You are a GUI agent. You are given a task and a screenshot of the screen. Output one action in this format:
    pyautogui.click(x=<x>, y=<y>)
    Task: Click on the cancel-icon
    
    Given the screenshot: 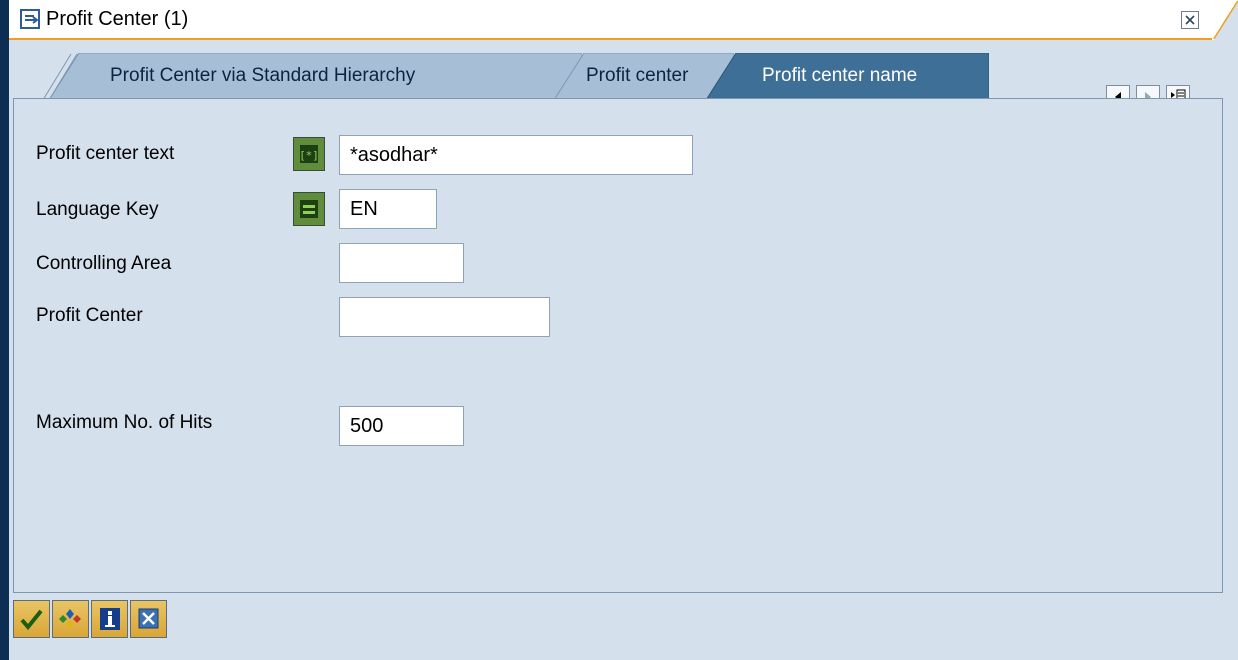 What is the action you would take?
    pyautogui.click(x=148, y=619)
    